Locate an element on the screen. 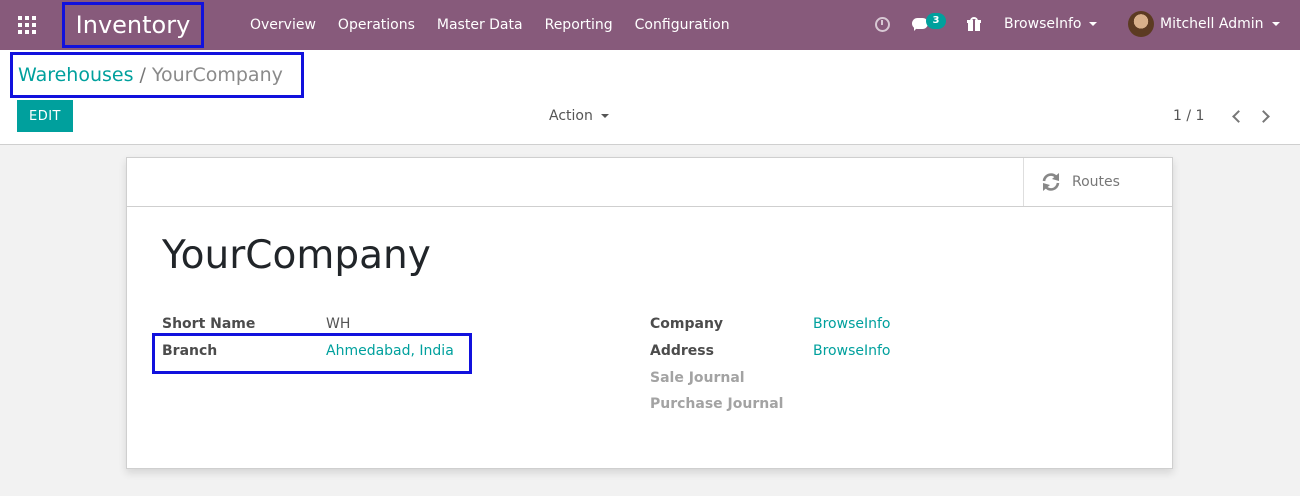  refresh-icon is located at coordinates (1051, 182).